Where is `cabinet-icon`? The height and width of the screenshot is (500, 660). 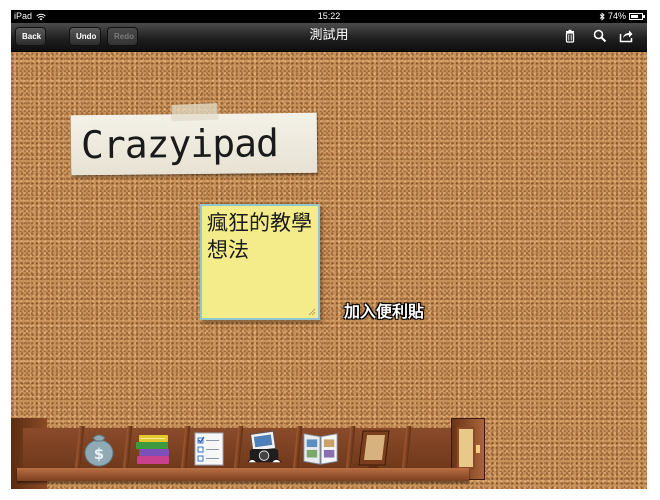
cabinet-icon is located at coordinates (466, 448).